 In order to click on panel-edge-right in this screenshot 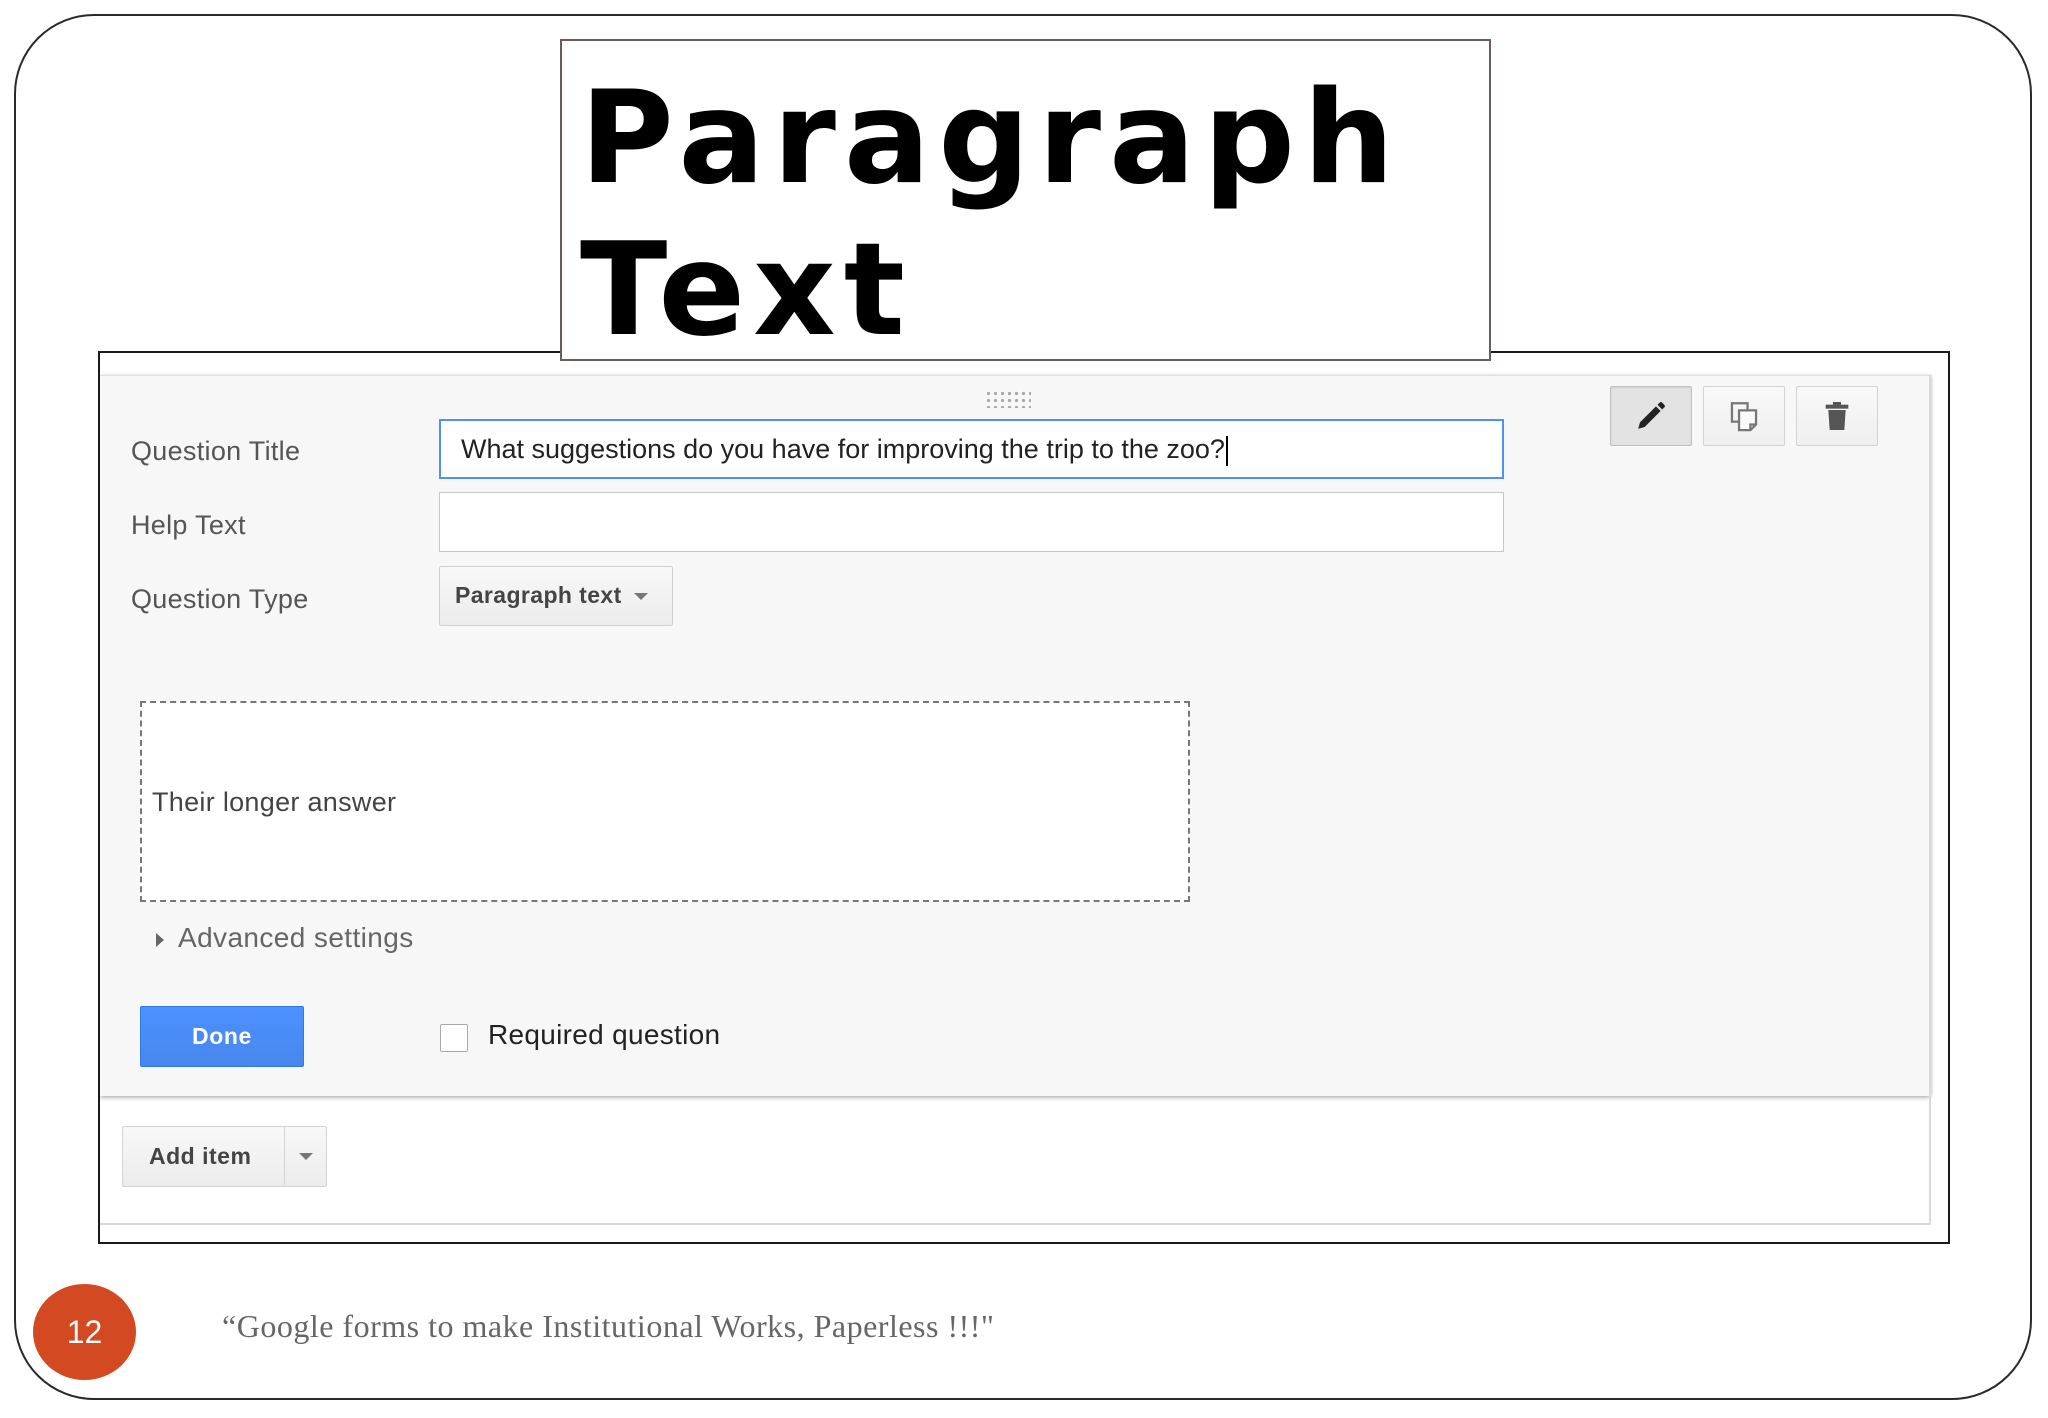, I will do `click(1930, 800)`.